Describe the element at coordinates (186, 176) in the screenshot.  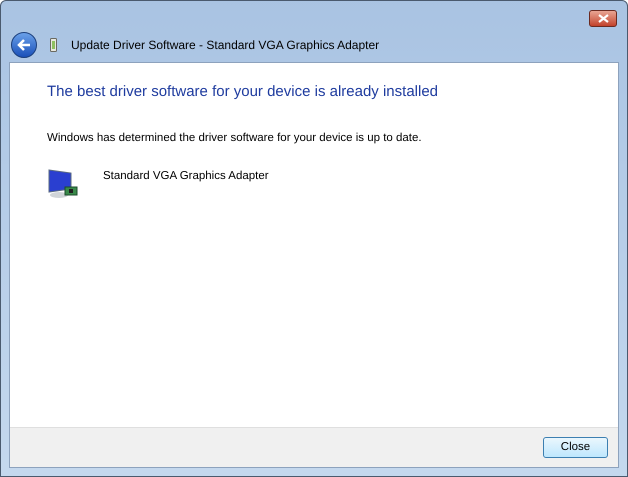
I see `device-name: Standard VGA Graphics Adapter` at that location.